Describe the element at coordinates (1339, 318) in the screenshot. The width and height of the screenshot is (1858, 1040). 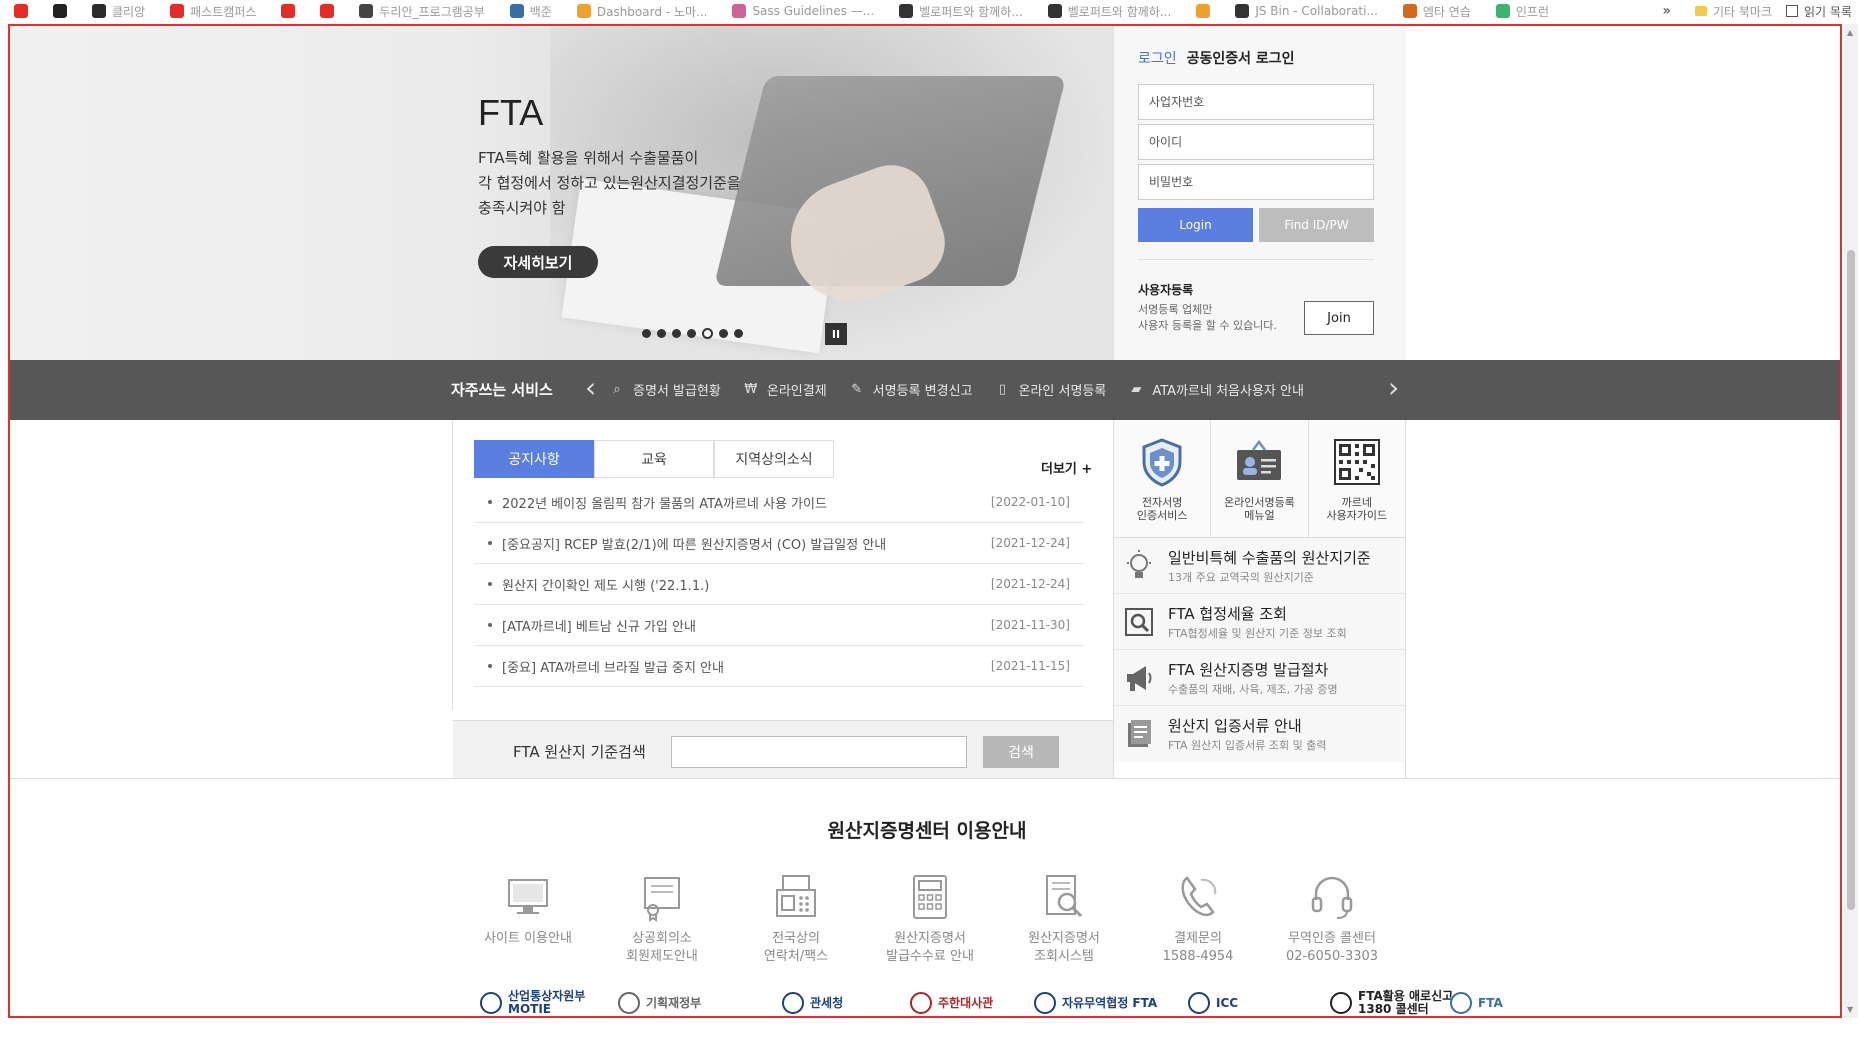
I see `join-button: Join` at that location.